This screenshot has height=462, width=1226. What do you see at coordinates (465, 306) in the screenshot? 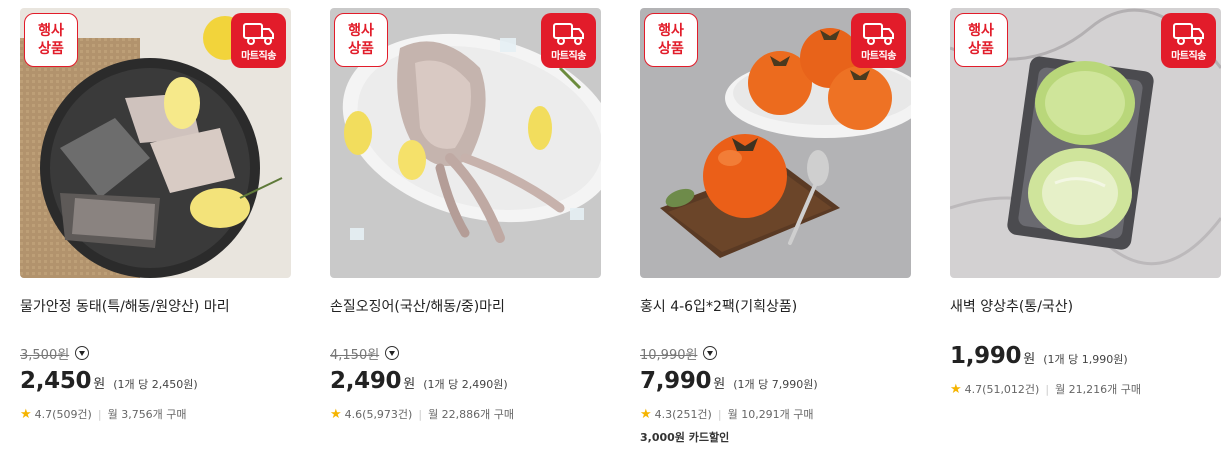
I see `product-title: 손질오징어(국산/해동/중)마리` at bounding box center [465, 306].